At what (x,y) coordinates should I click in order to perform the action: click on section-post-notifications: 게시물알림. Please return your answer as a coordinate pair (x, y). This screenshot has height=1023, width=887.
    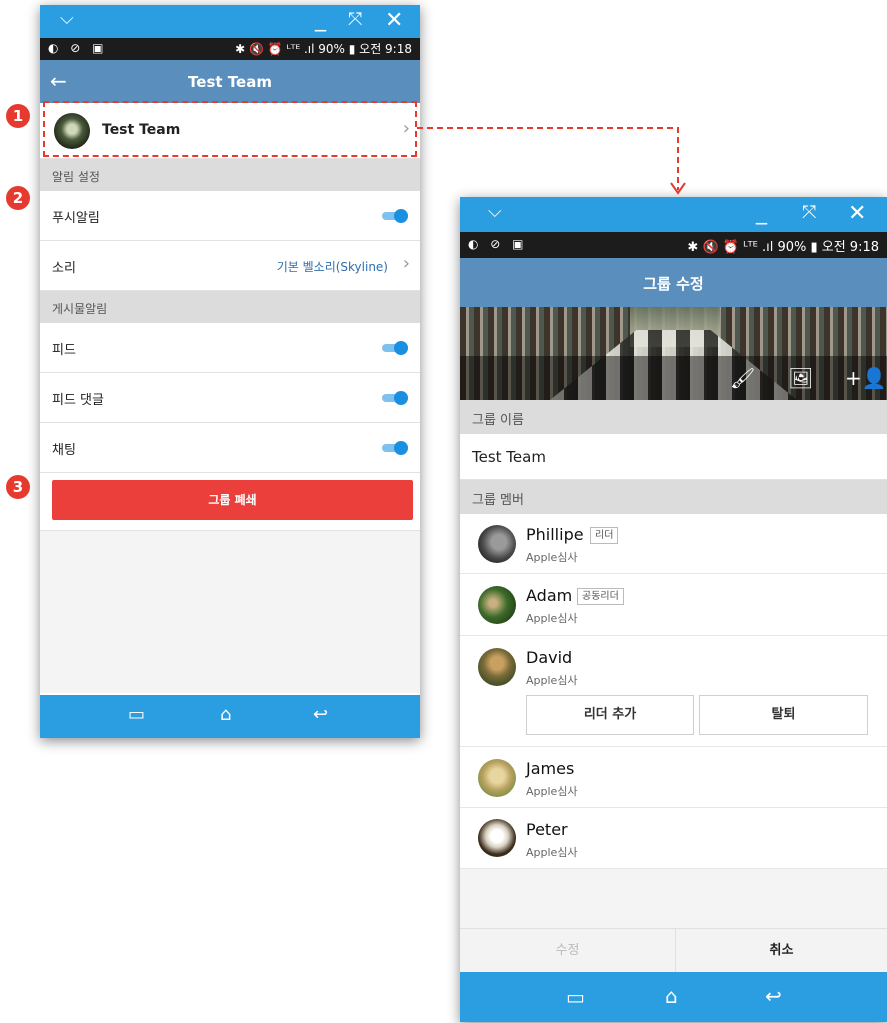
    Looking at the image, I should click on (230, 307).